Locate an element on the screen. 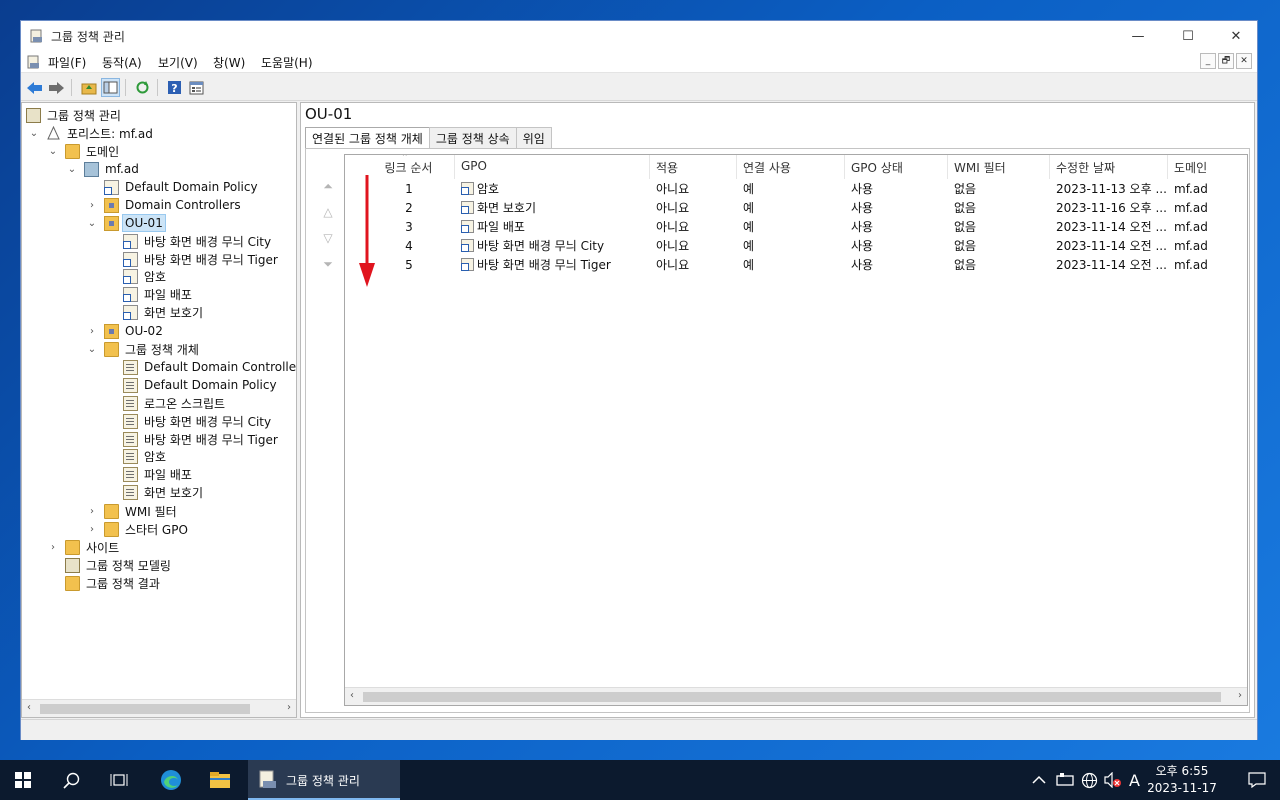 This screenshot has width=1280, height=800. taskbar-clock: 오후 6:55 2023-11-17 is located at coordinates (1182, 780).